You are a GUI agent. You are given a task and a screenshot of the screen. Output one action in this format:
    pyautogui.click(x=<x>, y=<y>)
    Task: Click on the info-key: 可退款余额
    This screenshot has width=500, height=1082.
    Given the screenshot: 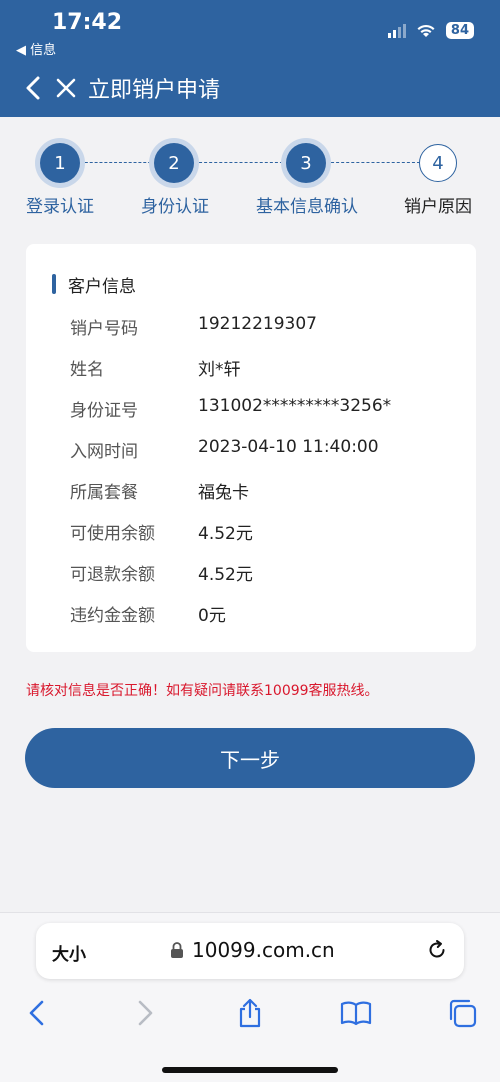 What is the action you would take?
    pyautogui.click(x=112, y=575)
    